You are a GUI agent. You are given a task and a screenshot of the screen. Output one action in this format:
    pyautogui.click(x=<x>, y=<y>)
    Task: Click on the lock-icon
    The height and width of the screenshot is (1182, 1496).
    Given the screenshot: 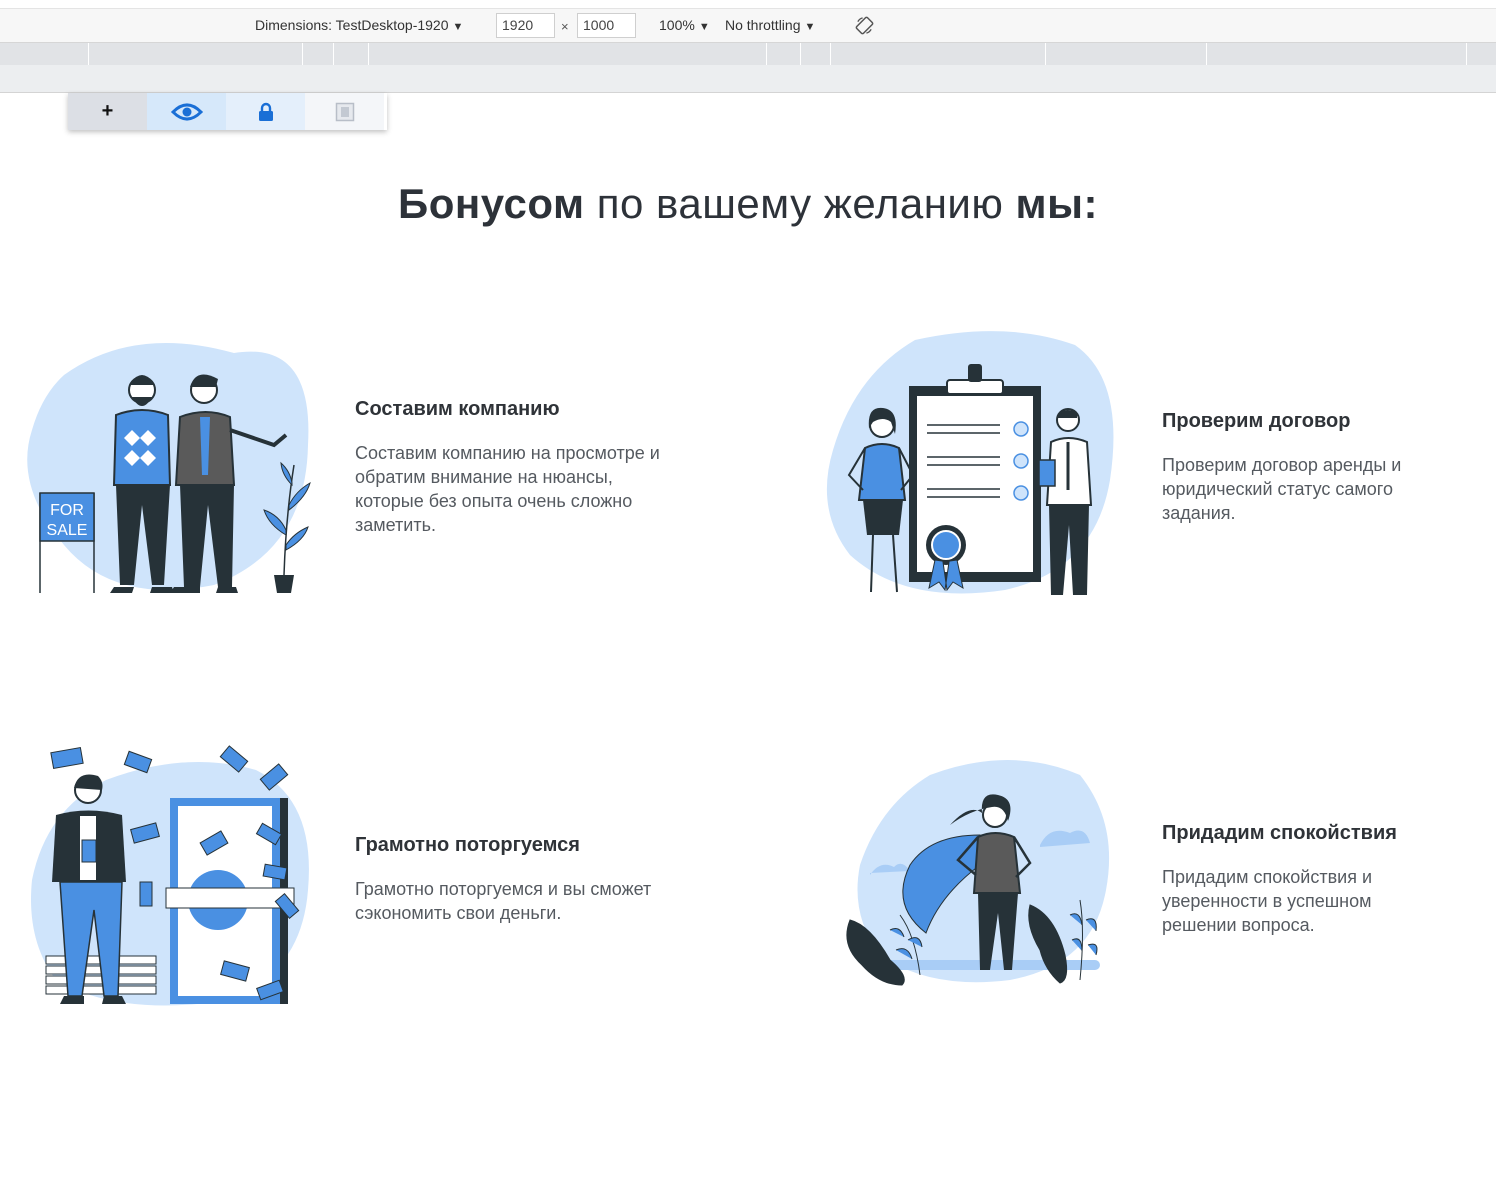 What is the action you would take?
    pyautogui.click(x=265, y=111)
    